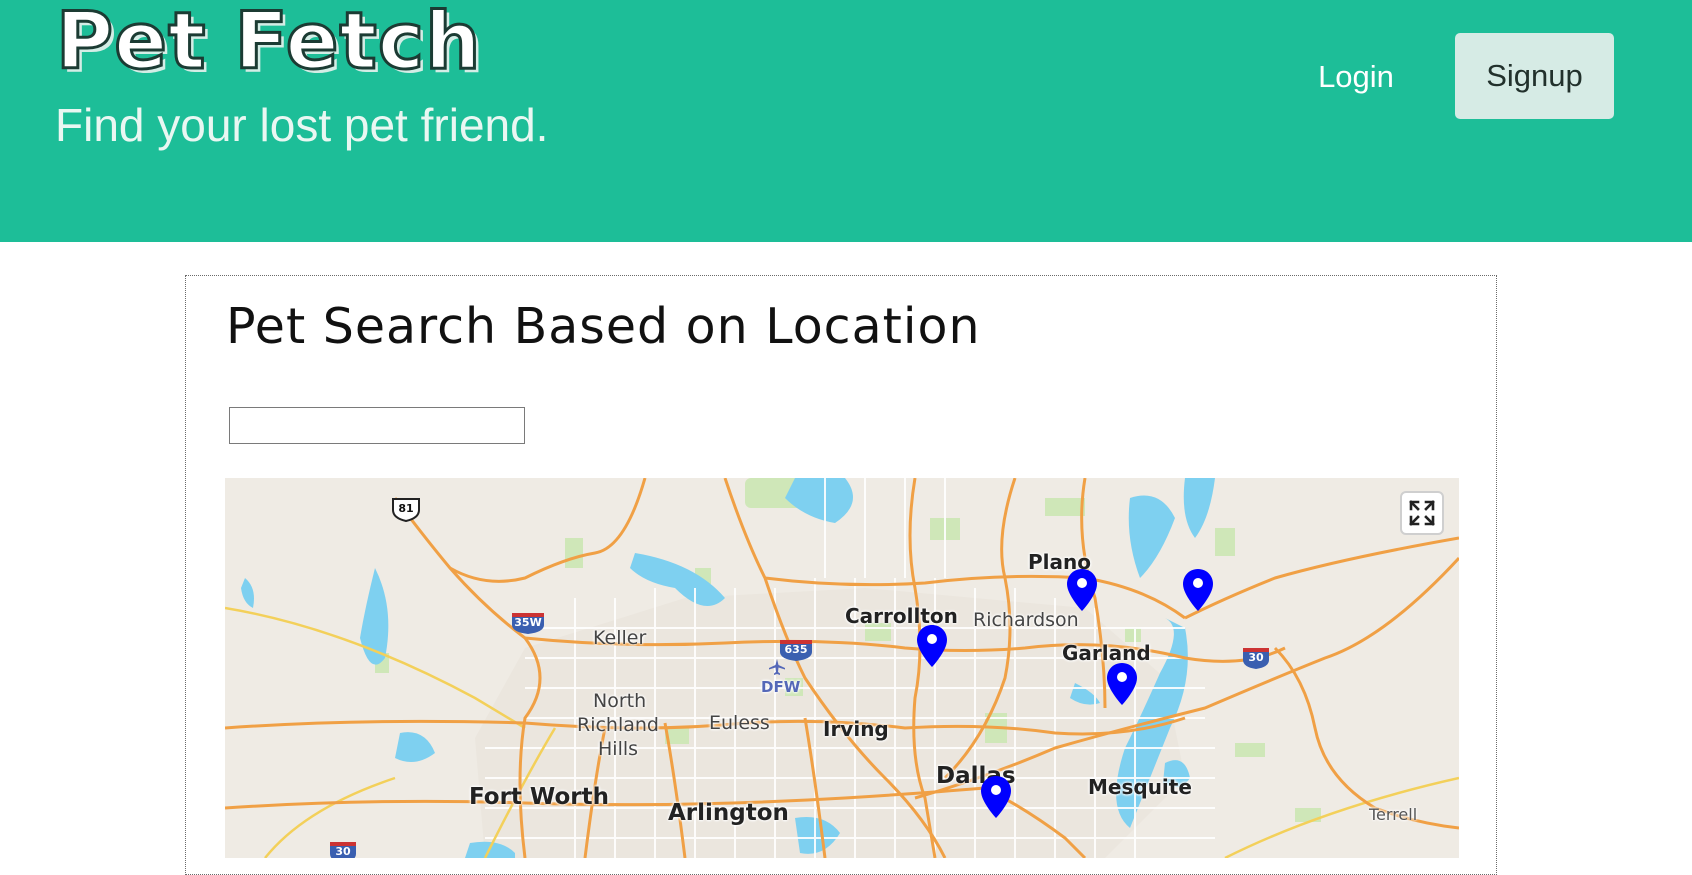 Image resolution: width=1692 pixels, height=875 pixels. I want to click on city-label-north-richland-2: Richland, so click(618, 725).